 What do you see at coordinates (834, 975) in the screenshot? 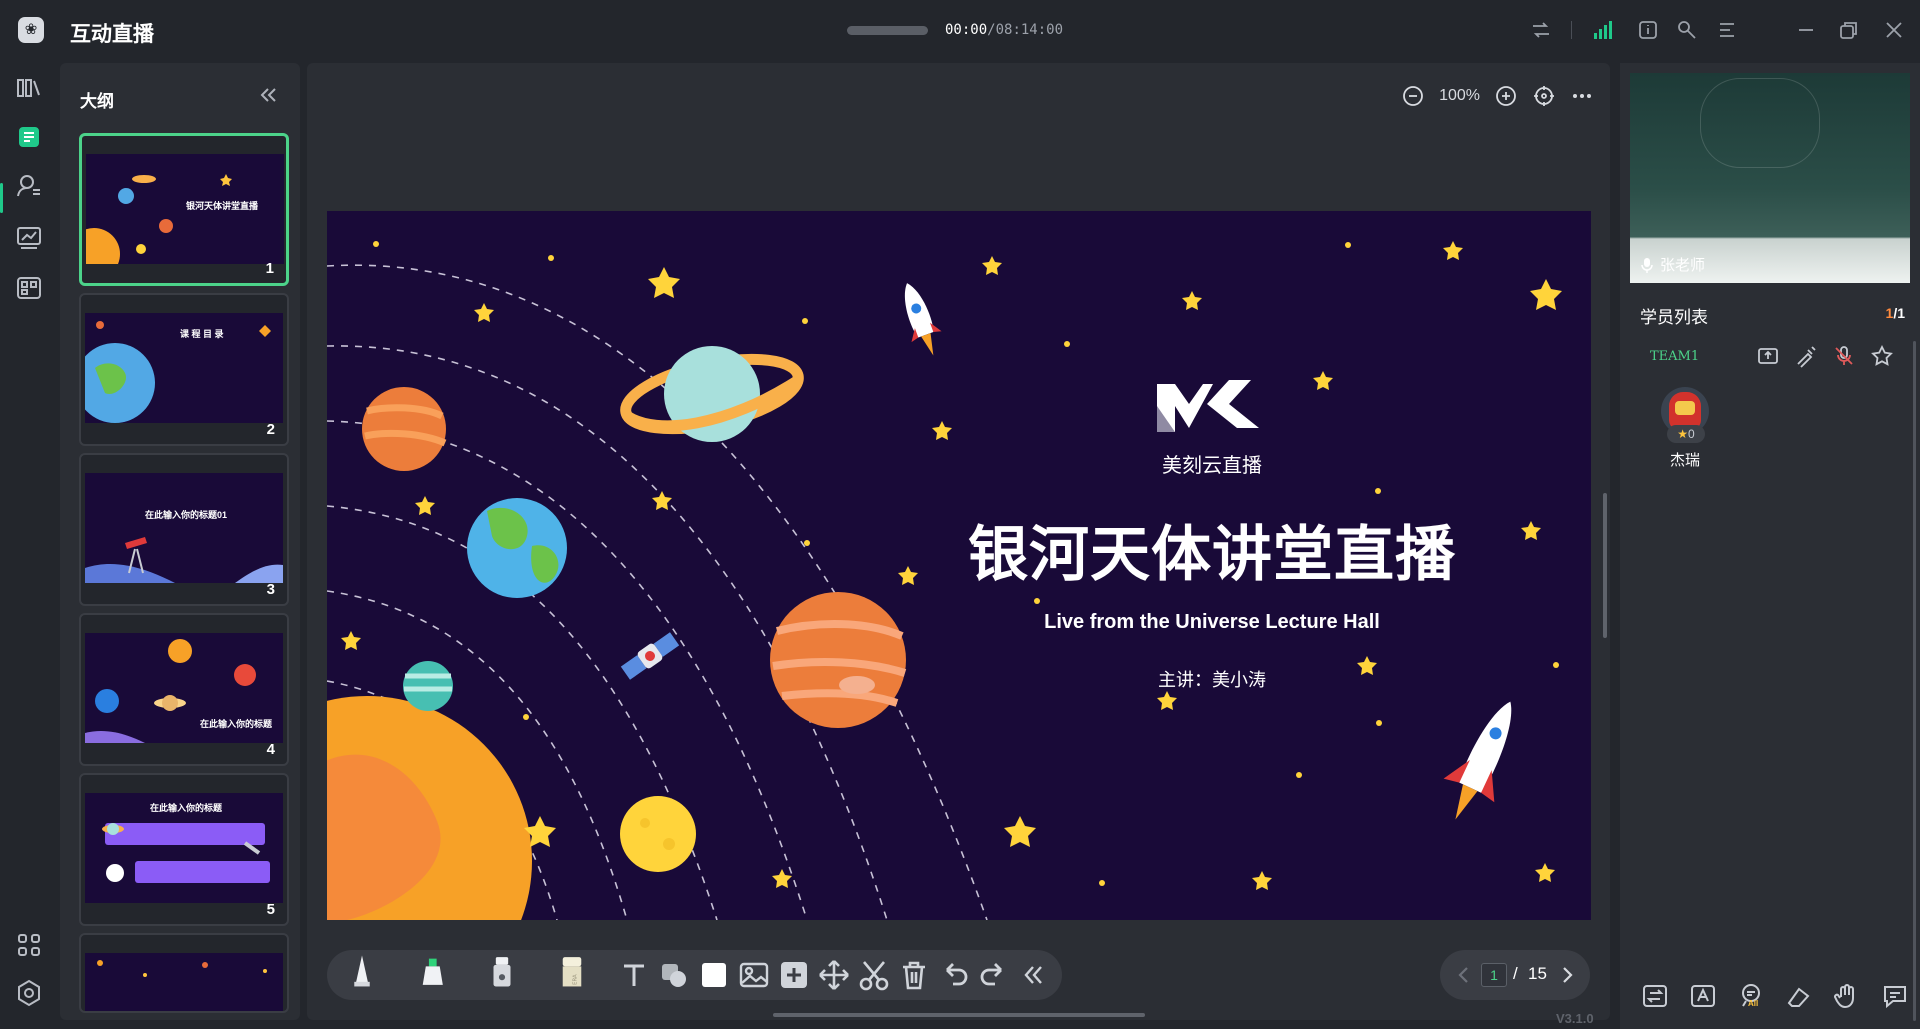
I see `move-tool-icon` at bounding box center [834, 975].